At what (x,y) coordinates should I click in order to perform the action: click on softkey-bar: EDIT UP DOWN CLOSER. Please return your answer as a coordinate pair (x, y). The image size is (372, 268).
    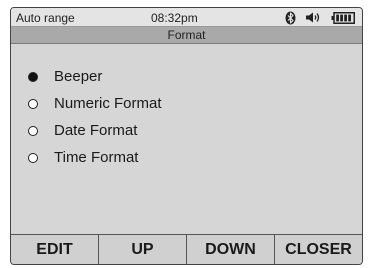
    Looking at the image, I should click on (186, 249).